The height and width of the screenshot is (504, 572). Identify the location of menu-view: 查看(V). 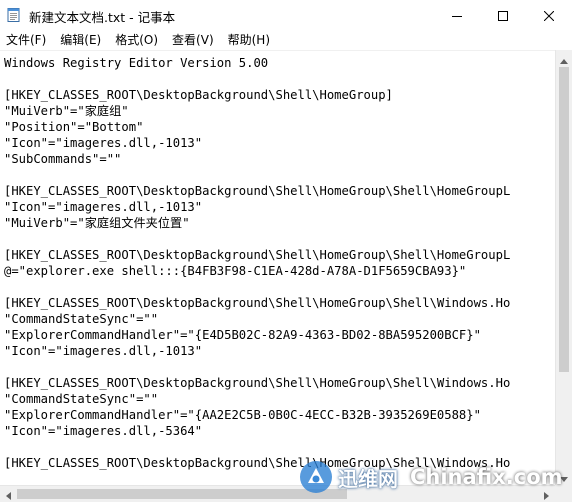
(193, 40).